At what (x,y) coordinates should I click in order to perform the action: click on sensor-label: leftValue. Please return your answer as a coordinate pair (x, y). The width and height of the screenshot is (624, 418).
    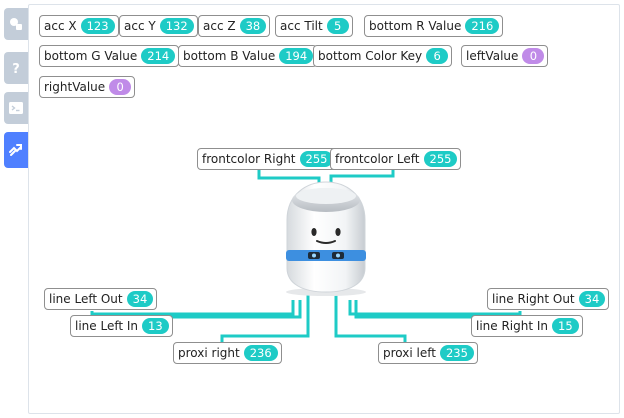
    Looking at the image, I should click on (492, 56).